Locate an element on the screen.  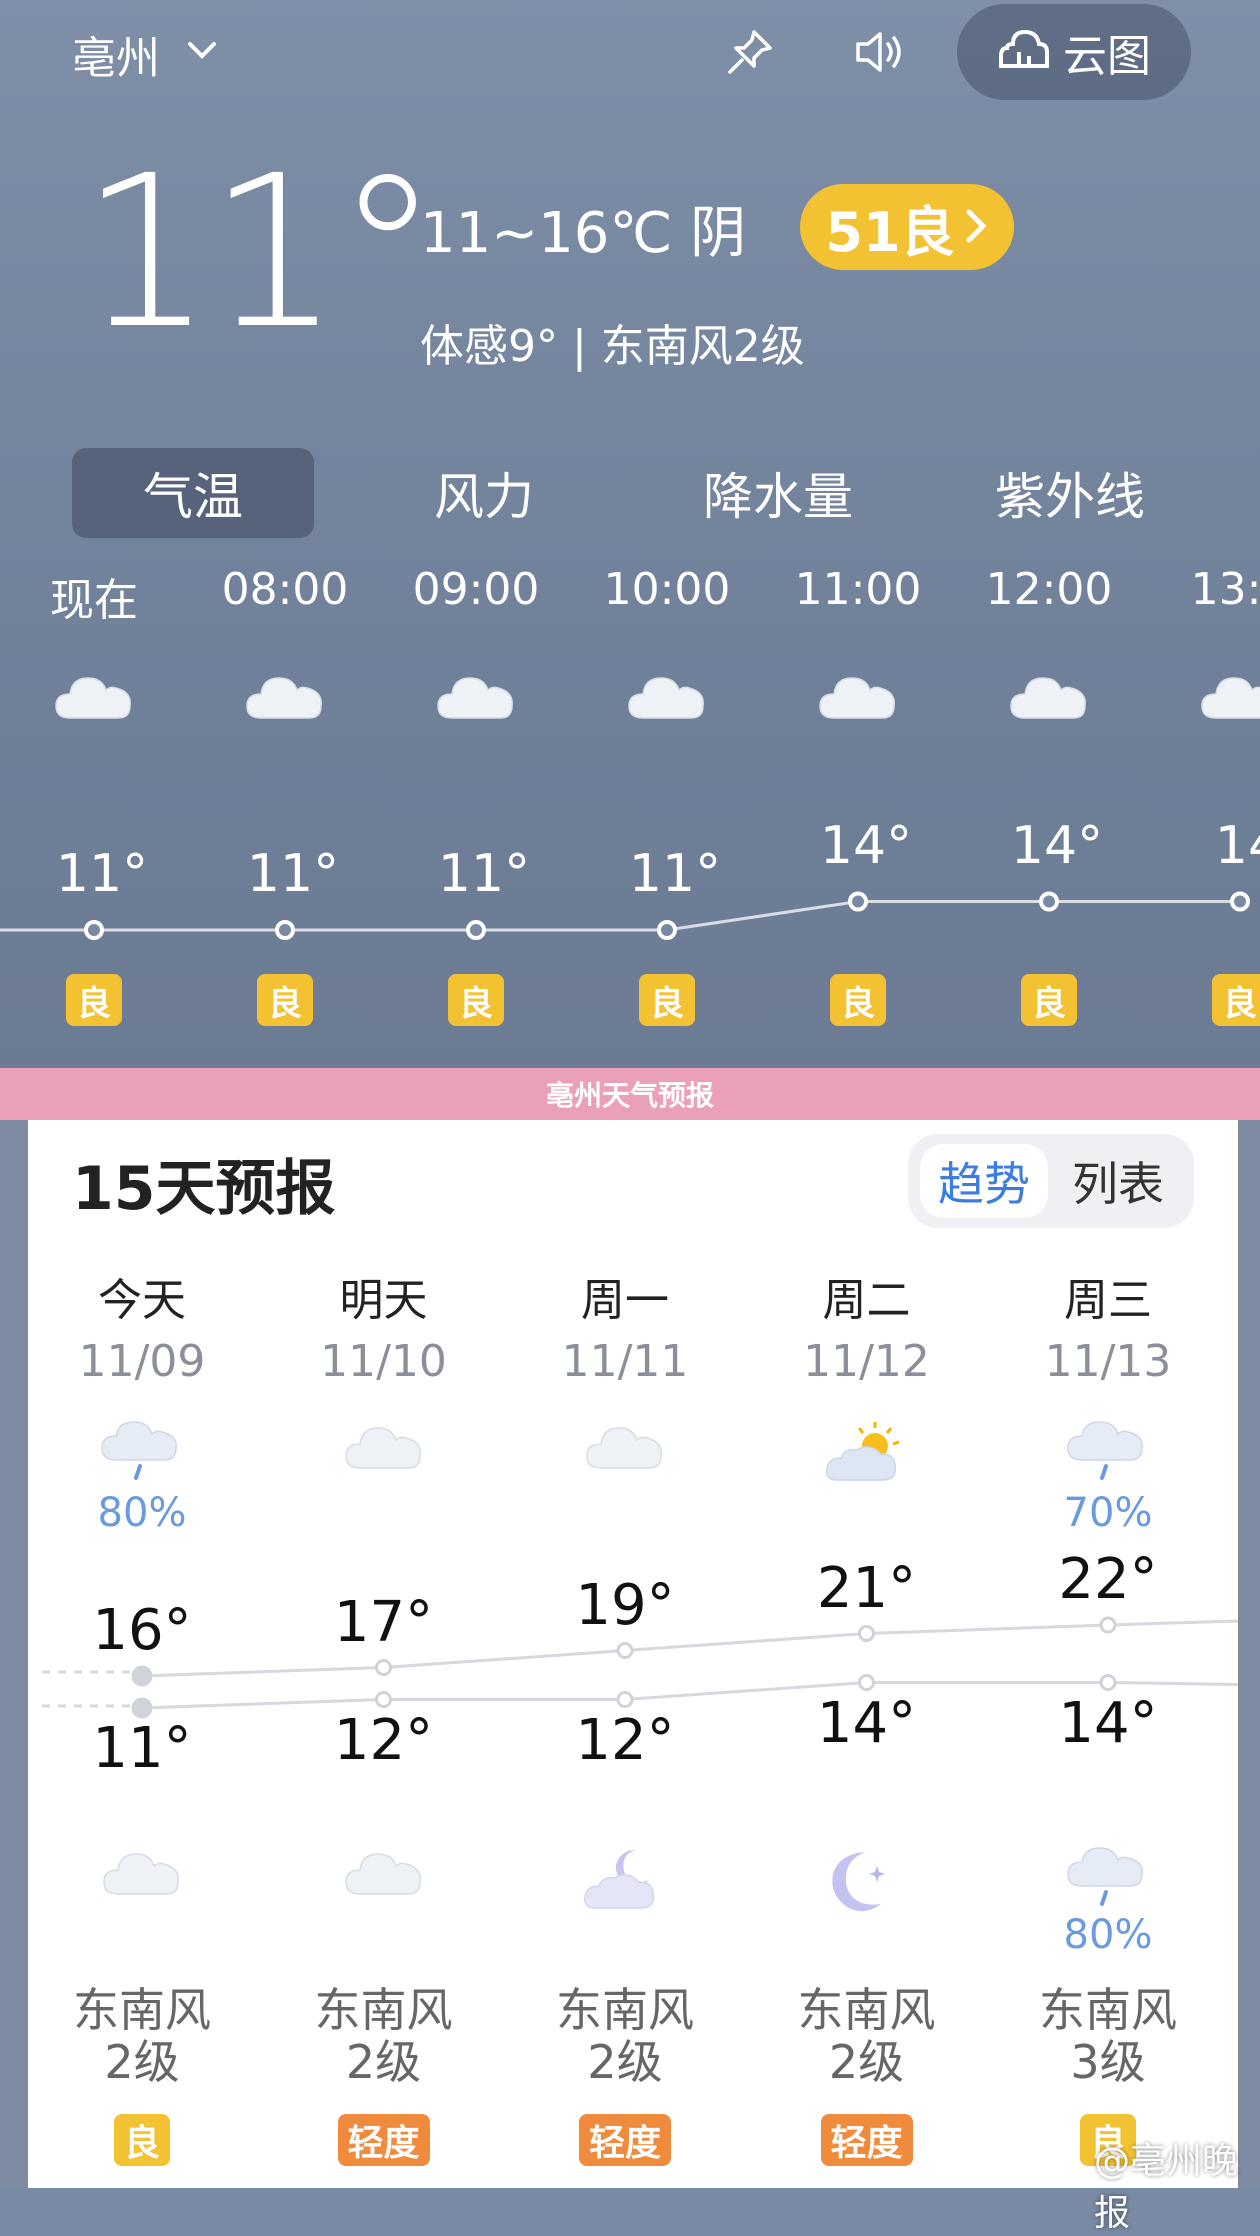
forecast-title: 15天预报 is located at coordinates (204, 1189).